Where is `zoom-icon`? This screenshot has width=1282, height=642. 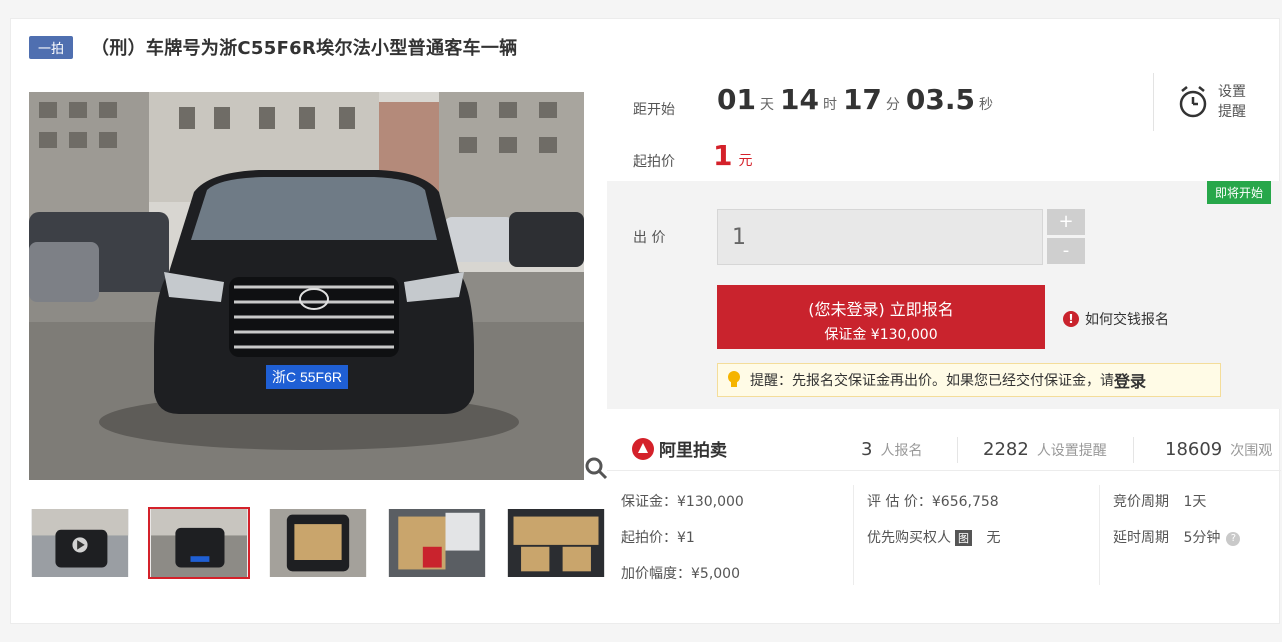 zoom-icon is located at coordinates (596, 468).